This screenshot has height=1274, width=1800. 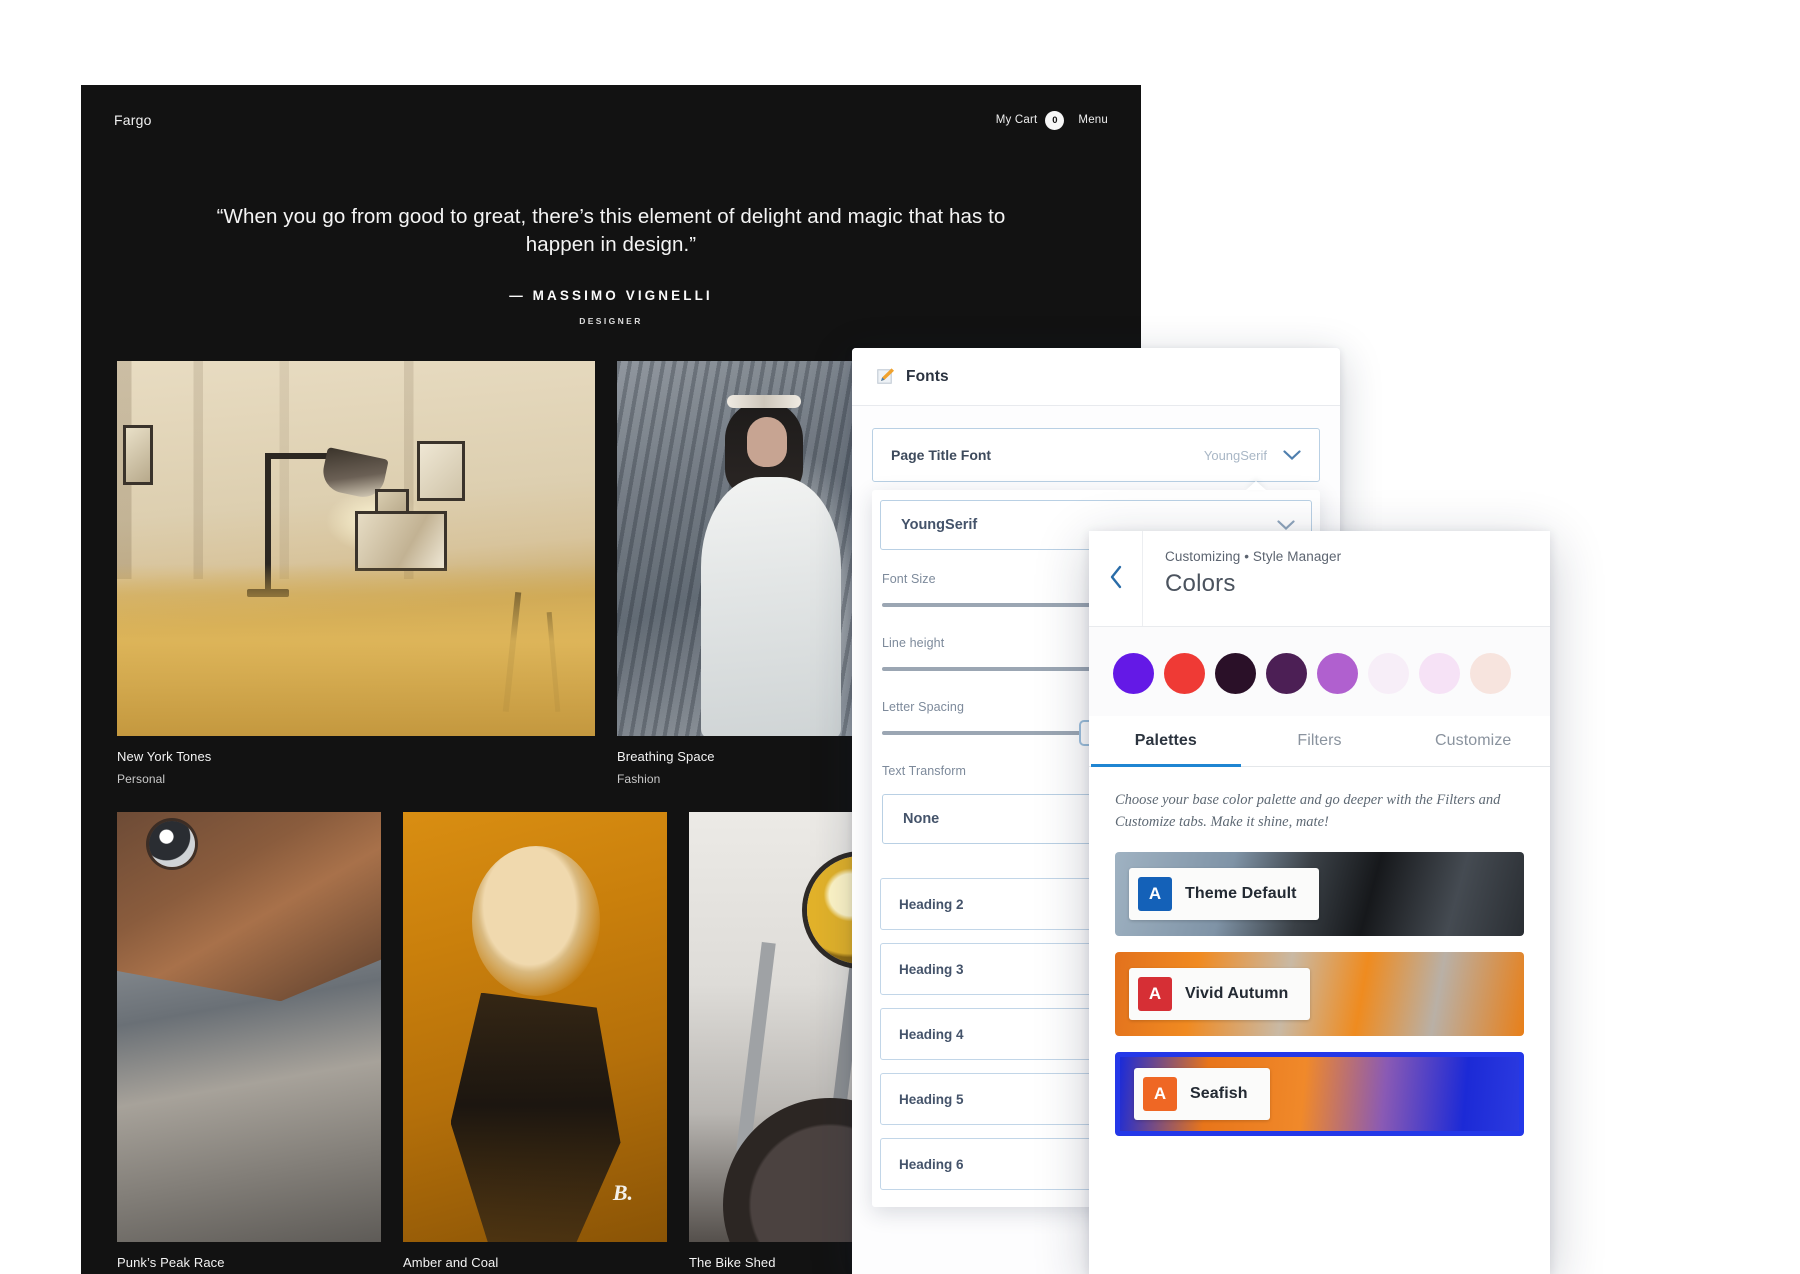 I want to click on quote-role: DESIGNER, so click(x=611, y=320).